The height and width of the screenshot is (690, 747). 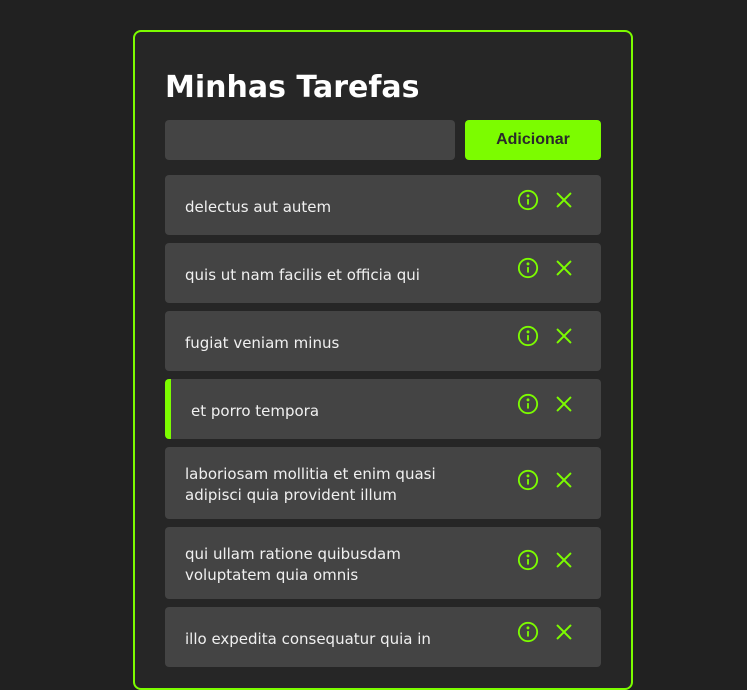 What do you see at coordinates (292, 87) in the screenshot?
I see `page-title: Minhas Tarefas` at bounding box center [292, 87].